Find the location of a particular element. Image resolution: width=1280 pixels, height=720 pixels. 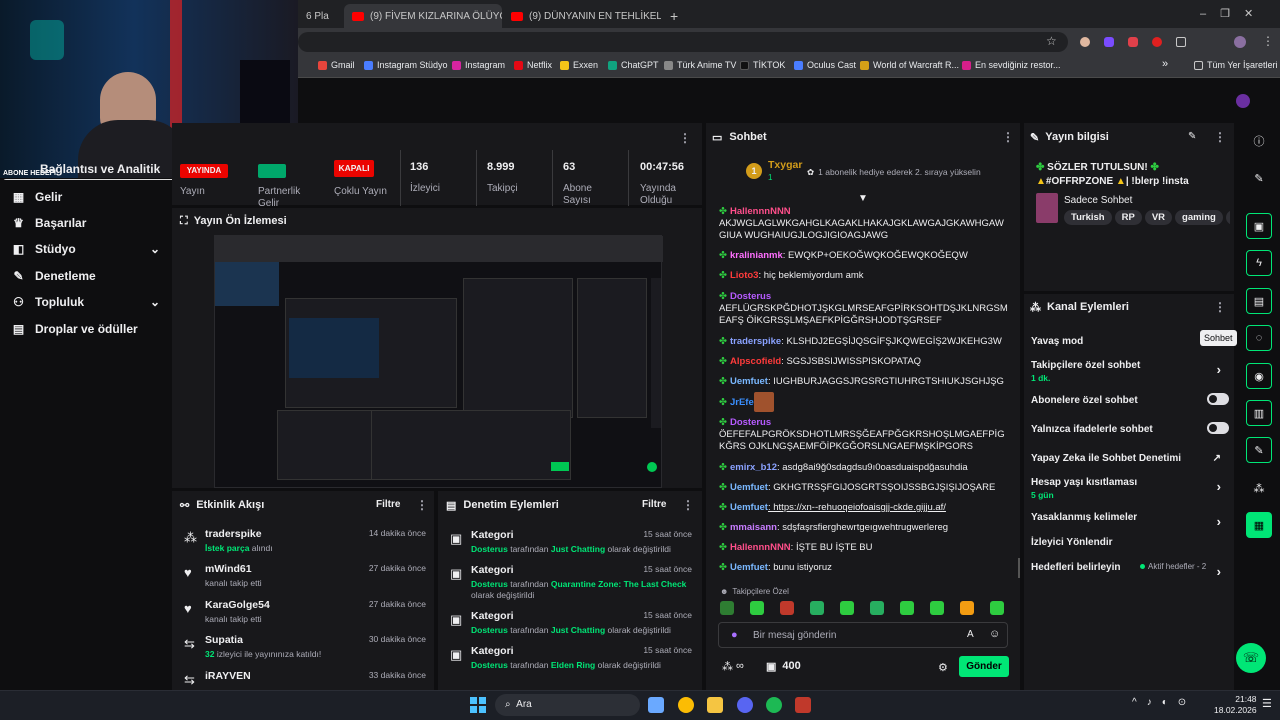

profile-avatar is located at coordinates (1240, 42).